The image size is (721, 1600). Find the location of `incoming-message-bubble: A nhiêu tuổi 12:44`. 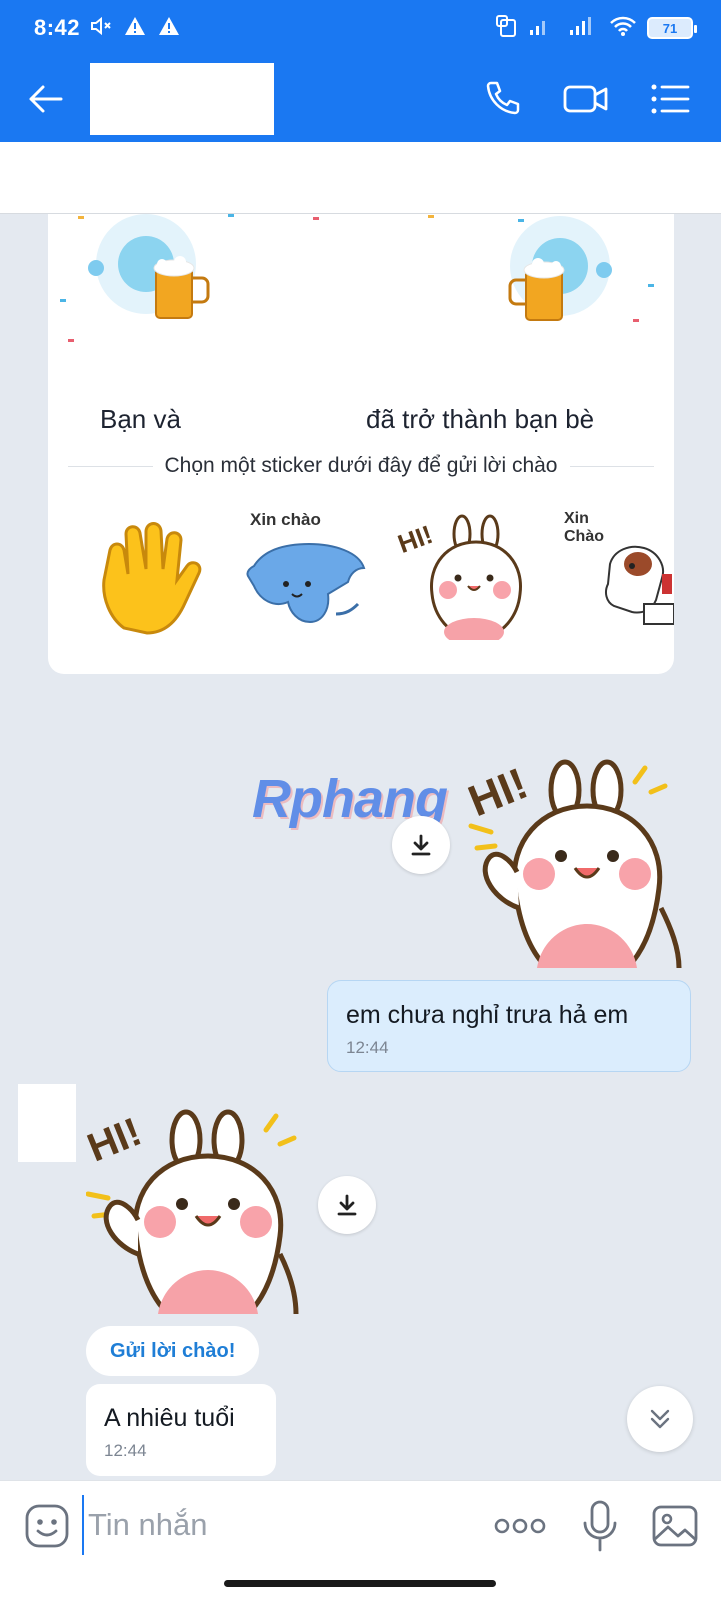

incoming-message-bubble: A nhiêu tuổi 12:44 is located at coordinates (181, 1430).